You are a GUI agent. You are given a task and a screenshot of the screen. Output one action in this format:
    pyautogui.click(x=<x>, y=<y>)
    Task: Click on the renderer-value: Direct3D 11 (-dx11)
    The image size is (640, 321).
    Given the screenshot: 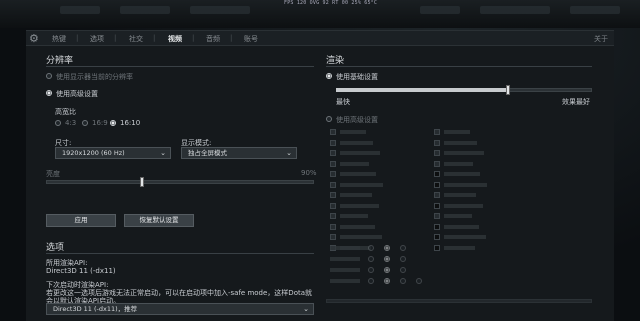 What is the action you would take?
    pyautogui.click(x=81, y=271)
    